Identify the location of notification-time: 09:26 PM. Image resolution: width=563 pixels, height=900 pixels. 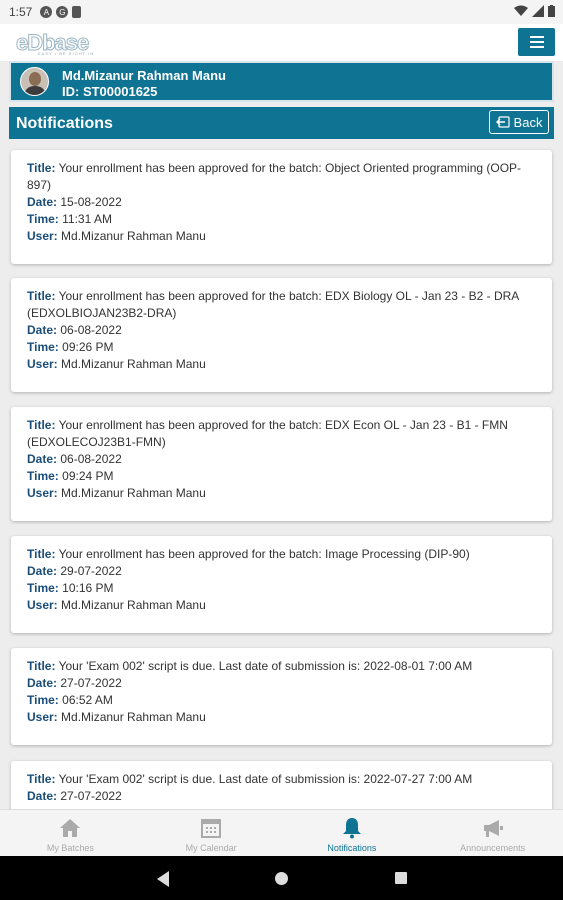
(88, 347).